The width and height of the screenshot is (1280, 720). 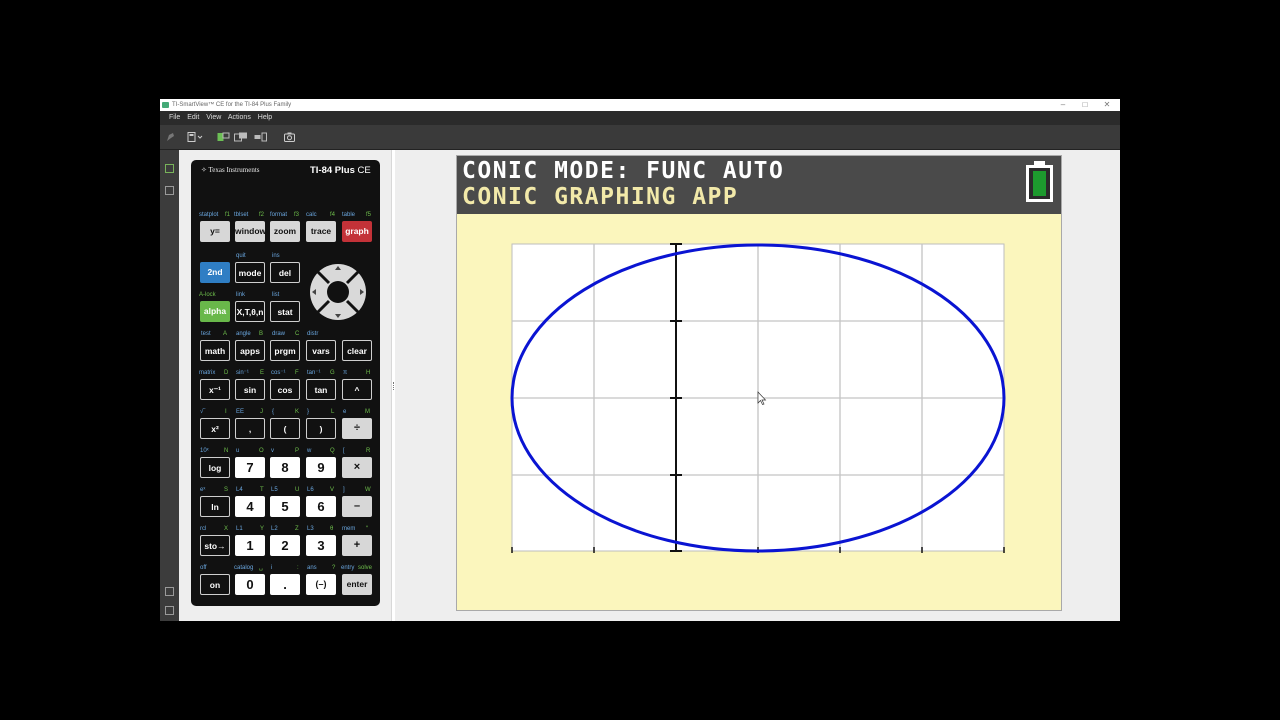 What do you see at coordinates (204, 451) in the screenshot?
I see `label-tenx: 10ˣ` at bounding box center [204, 451].